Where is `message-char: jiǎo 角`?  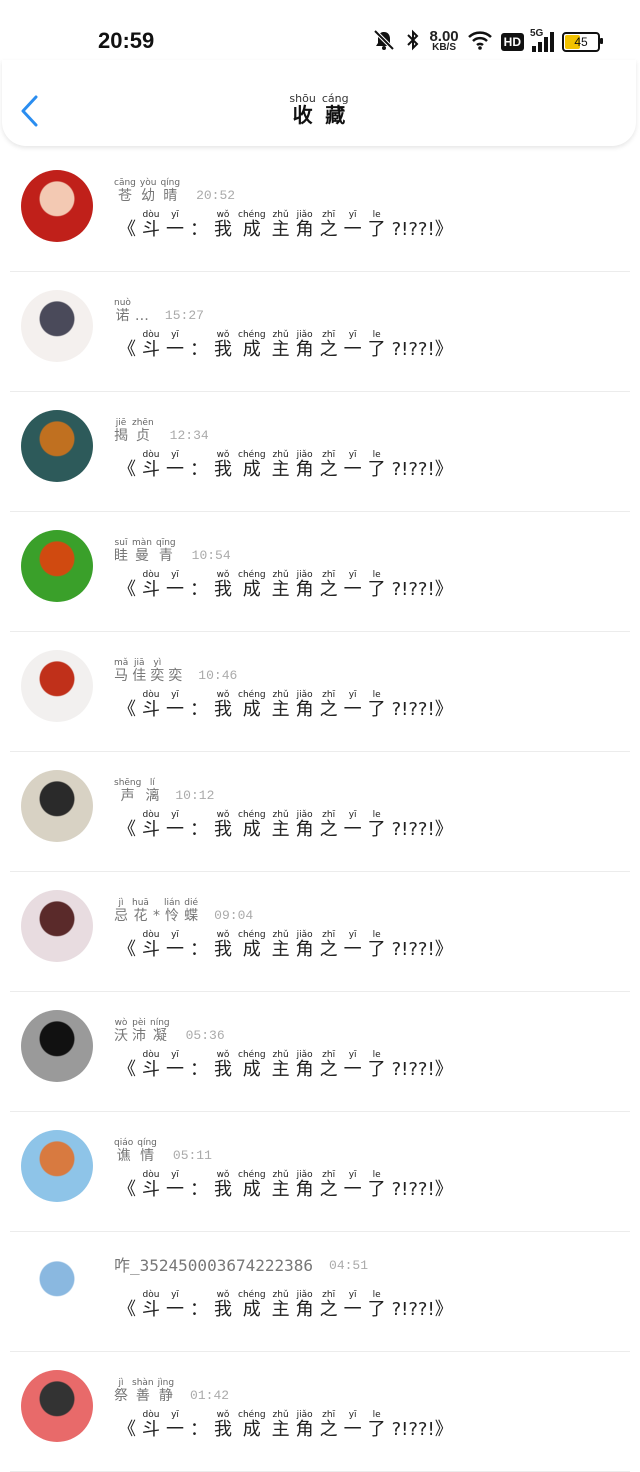
message-char: jiǎo 角 is located at coordinates (305, 945).